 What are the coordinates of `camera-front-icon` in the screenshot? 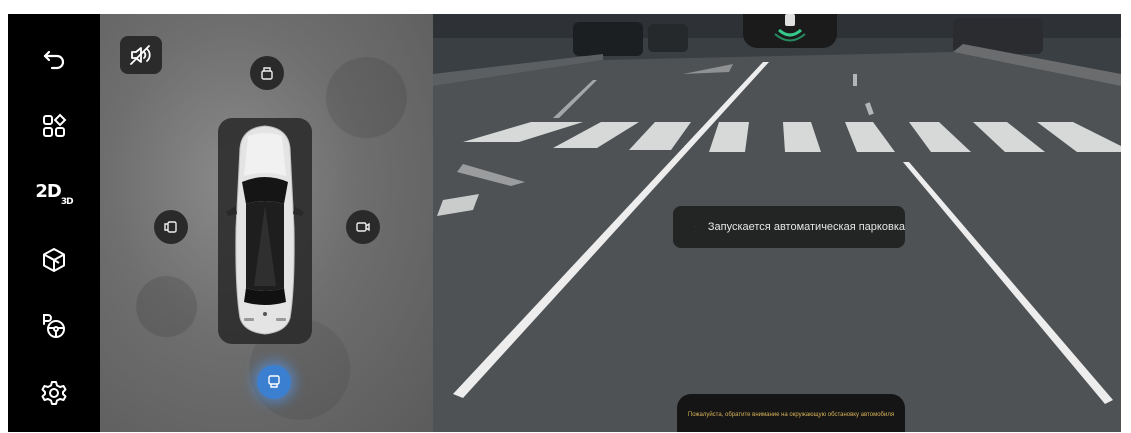 It's located at (267, 73).